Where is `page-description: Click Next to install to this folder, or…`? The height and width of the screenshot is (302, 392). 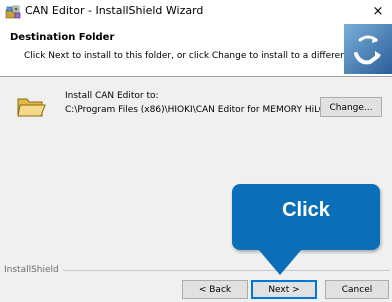 page-description: Click Next to install to this folder, or… is located at coordinates (202, 56).